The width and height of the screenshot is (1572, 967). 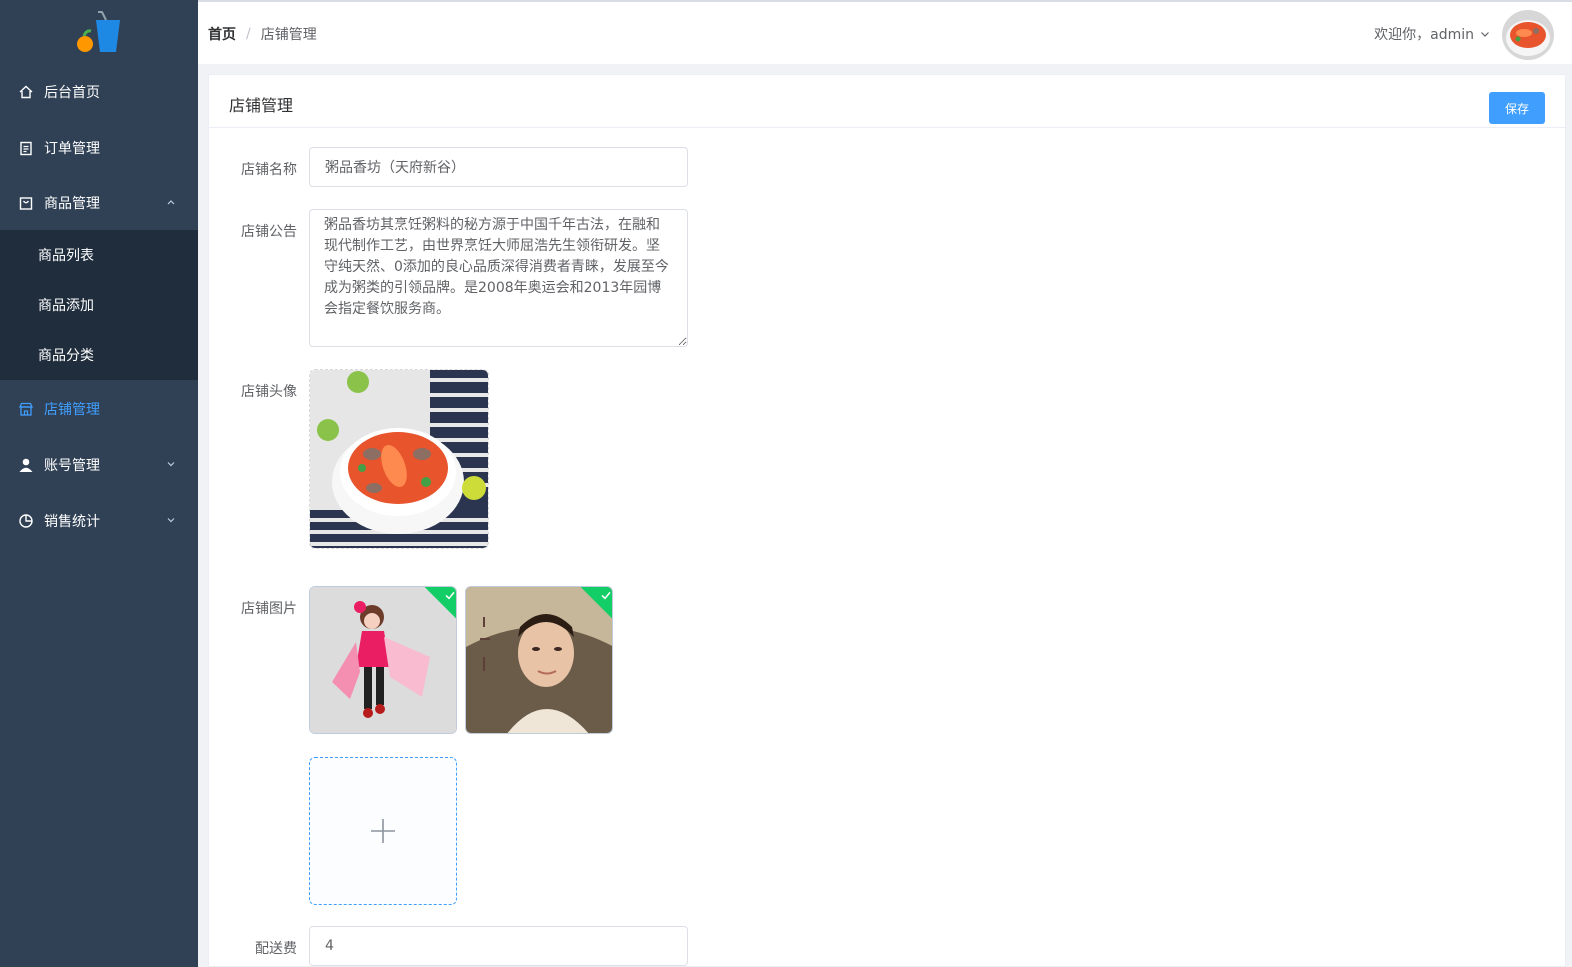 What do you see at coordinates (26, 148) in the screenshot?
I see `clipboard-icon` at bounding box center [26, 148].